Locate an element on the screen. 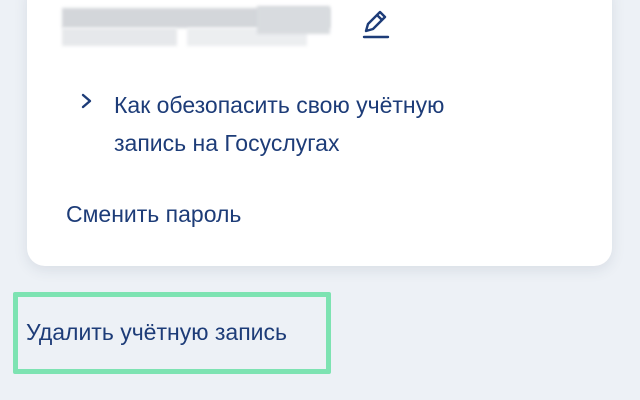 This screenshot has height=400, width=640. pencil-icon is located at coordinates (375, 23).